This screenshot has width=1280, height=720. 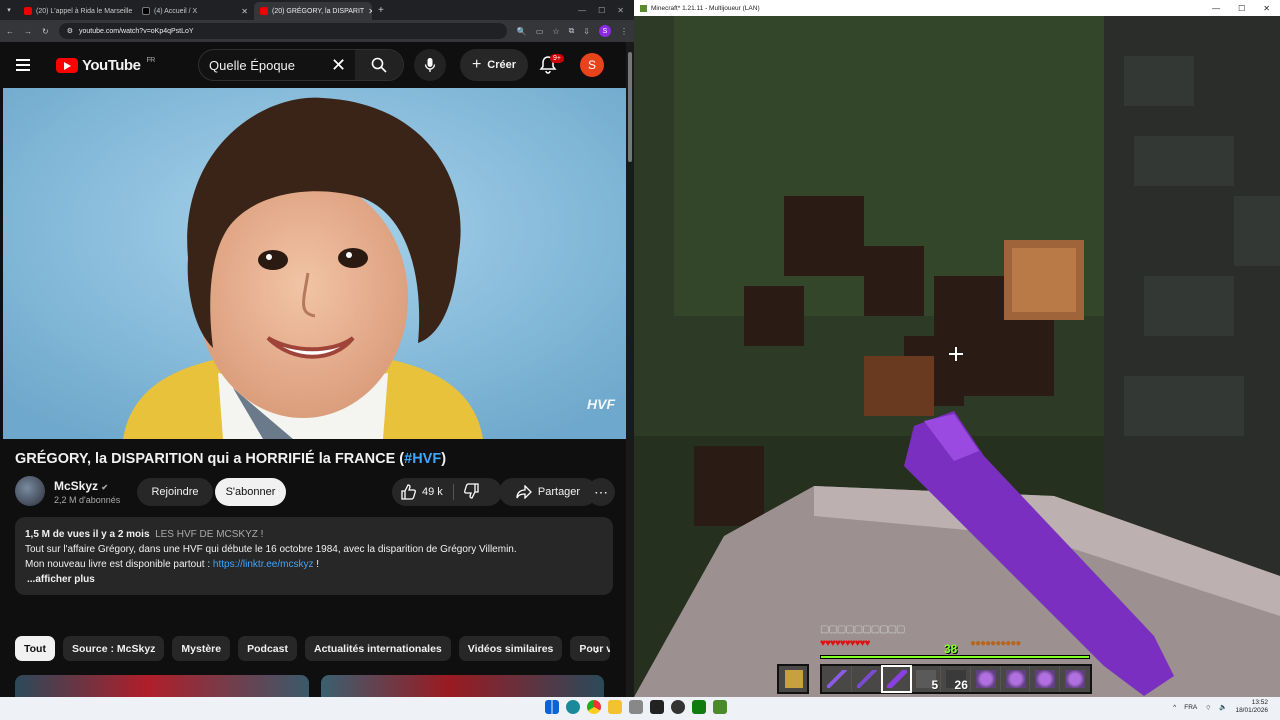 I want to click on dislike-button, so click(x=467, y=492).